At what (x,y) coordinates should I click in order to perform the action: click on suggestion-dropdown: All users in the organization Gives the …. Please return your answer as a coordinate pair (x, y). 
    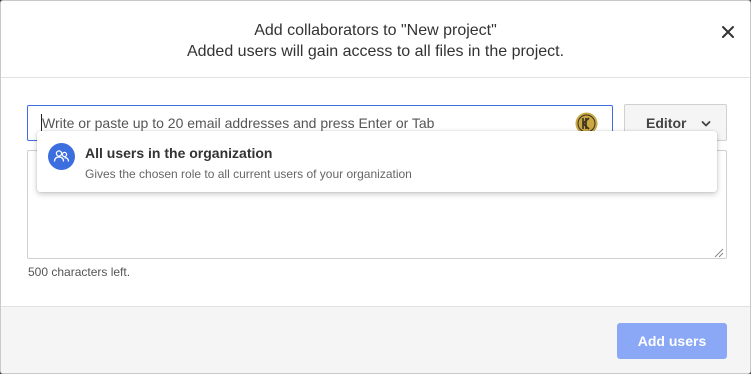
    Looking at the image, I should click on (377, 161).